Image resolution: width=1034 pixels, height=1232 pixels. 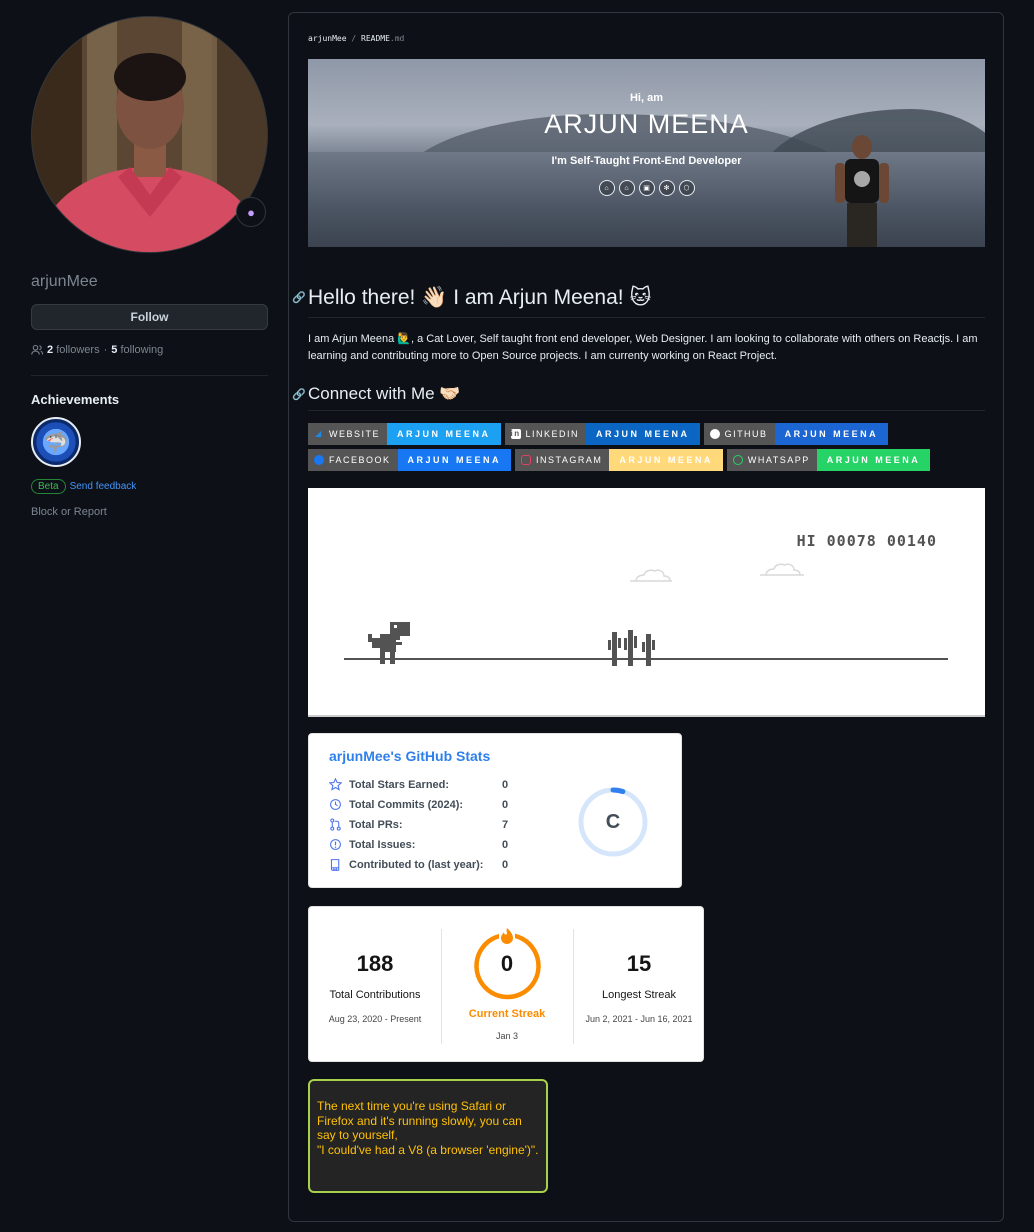 What do you see at coordinates (375, 1019) in the screenshot?
I see `total-contributions-range: Aug 23, 2020 - Present` at bounding box center [375, 1019].